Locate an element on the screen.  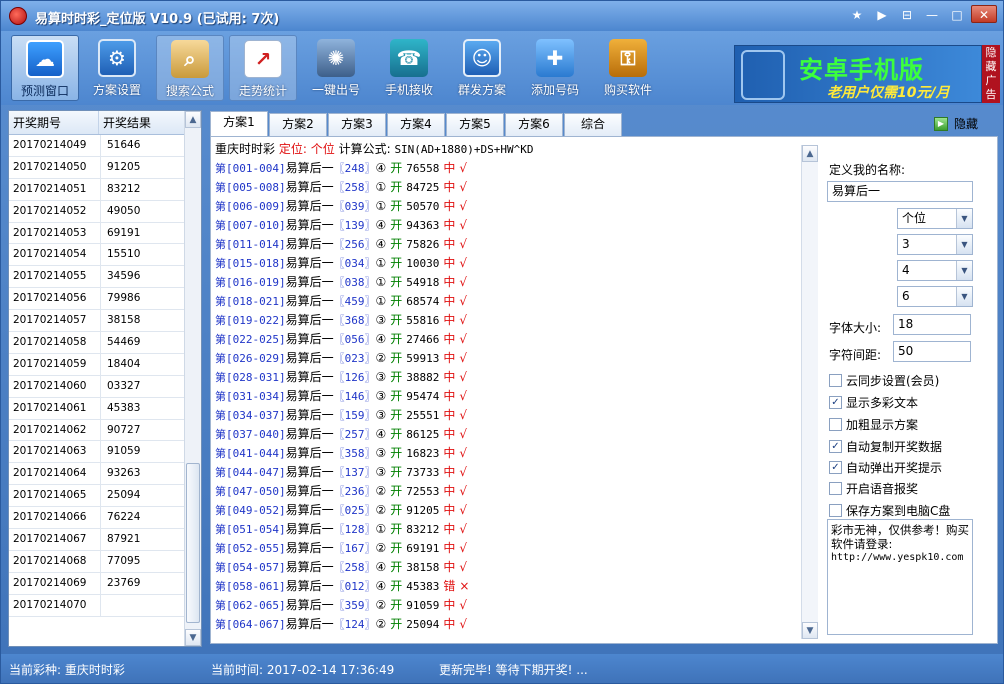
param-select-3: 6 ▼ is located at coordinates (935, 296).